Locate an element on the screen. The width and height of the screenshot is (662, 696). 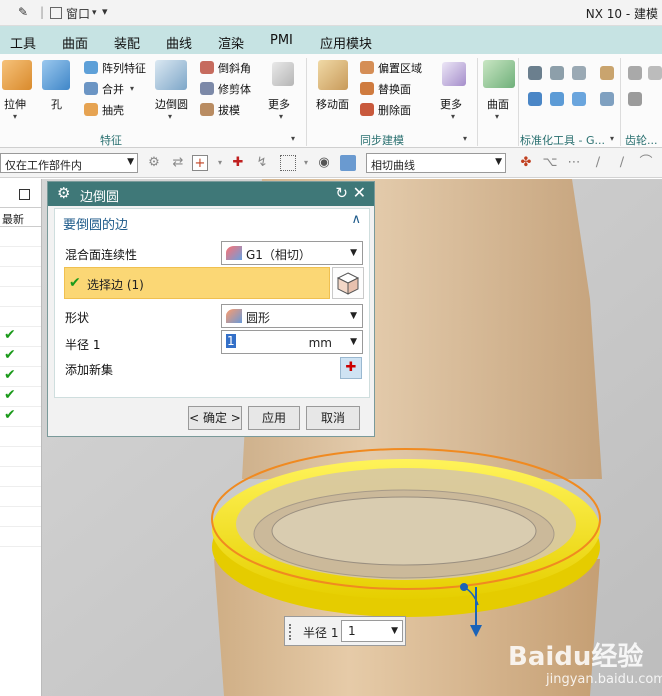
radius-tip-select: 1 ▼ is located at coordinates (372, 631).